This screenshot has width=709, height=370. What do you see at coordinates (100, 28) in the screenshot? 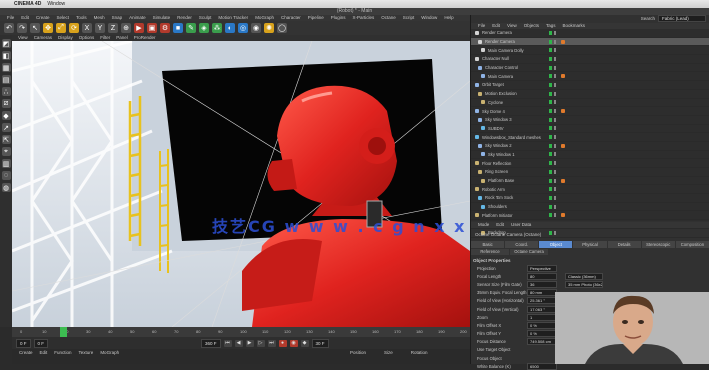
I see `axis-y-icon: Y` at bounding box center [100, 28].